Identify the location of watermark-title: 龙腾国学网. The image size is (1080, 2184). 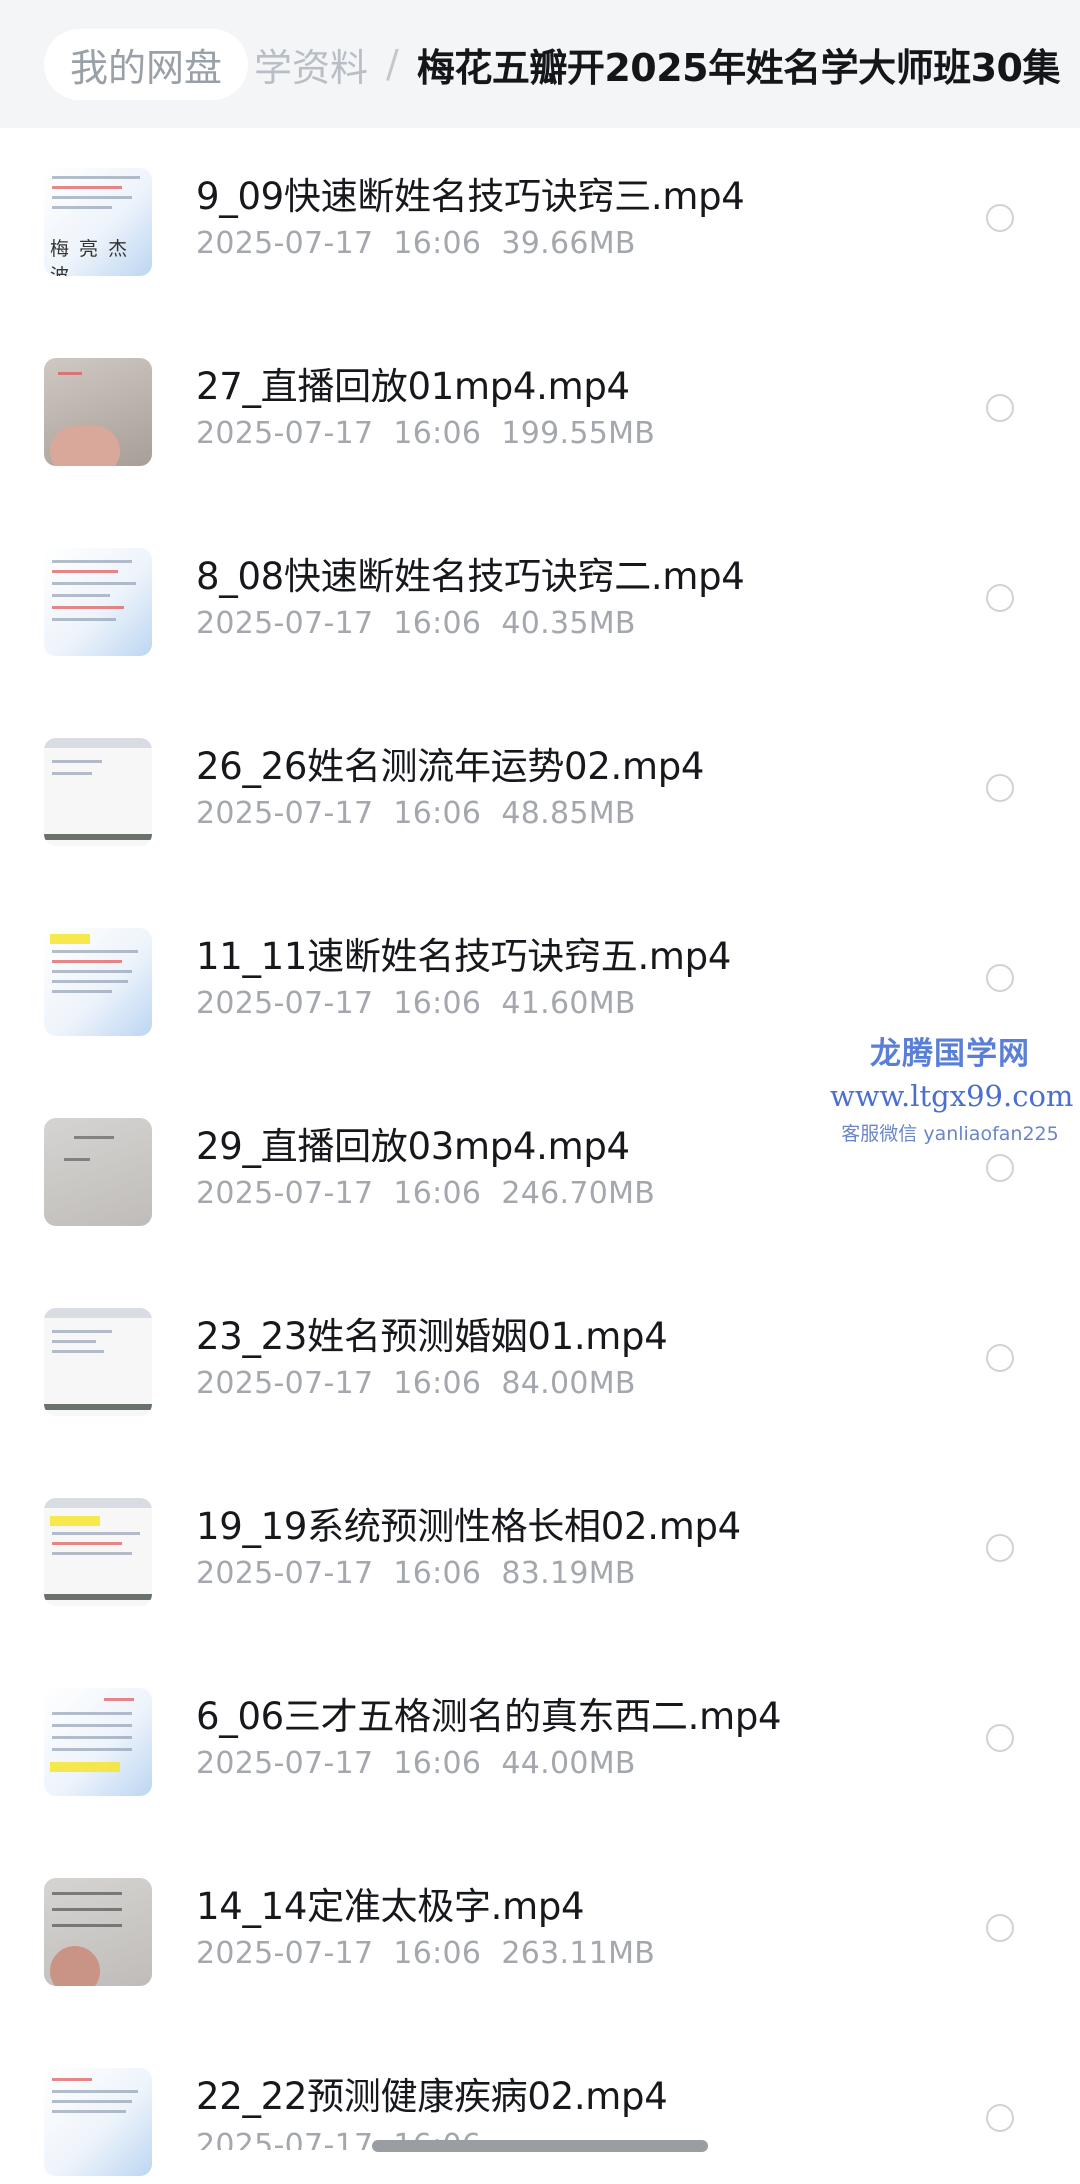
(950, 1054).